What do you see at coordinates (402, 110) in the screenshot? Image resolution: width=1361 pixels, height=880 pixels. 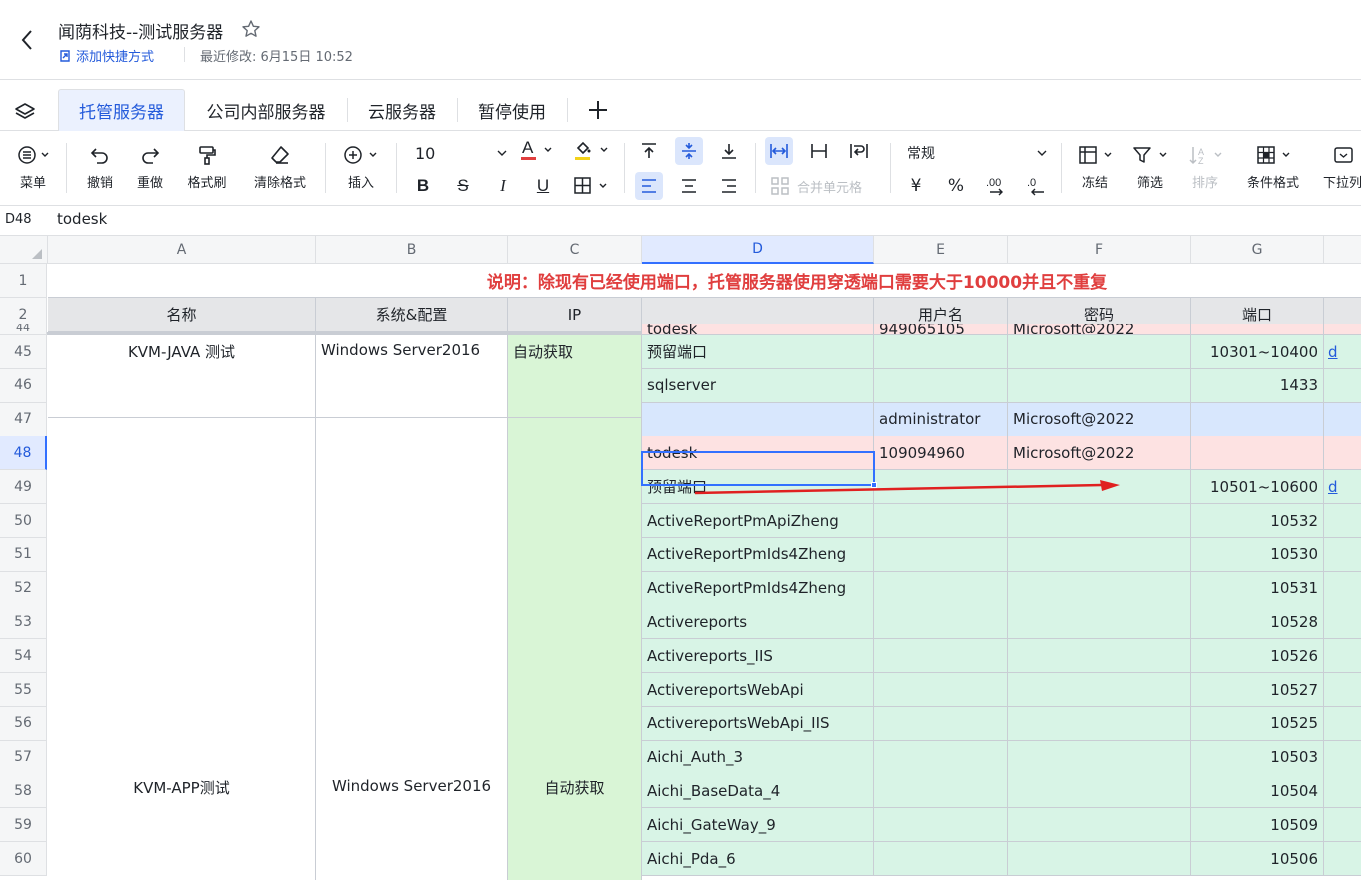 I see `tab-cloud-servers: 云服务器` at bounding box center [402, 110].